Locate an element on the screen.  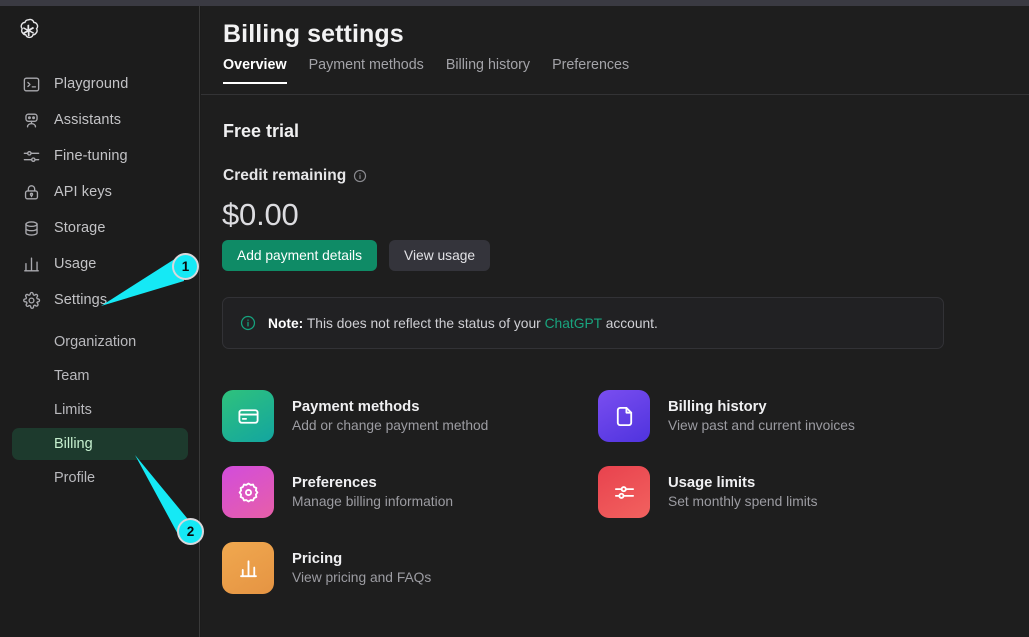
sidebar-item-settings: Settings is located at coordinates (100, 300).